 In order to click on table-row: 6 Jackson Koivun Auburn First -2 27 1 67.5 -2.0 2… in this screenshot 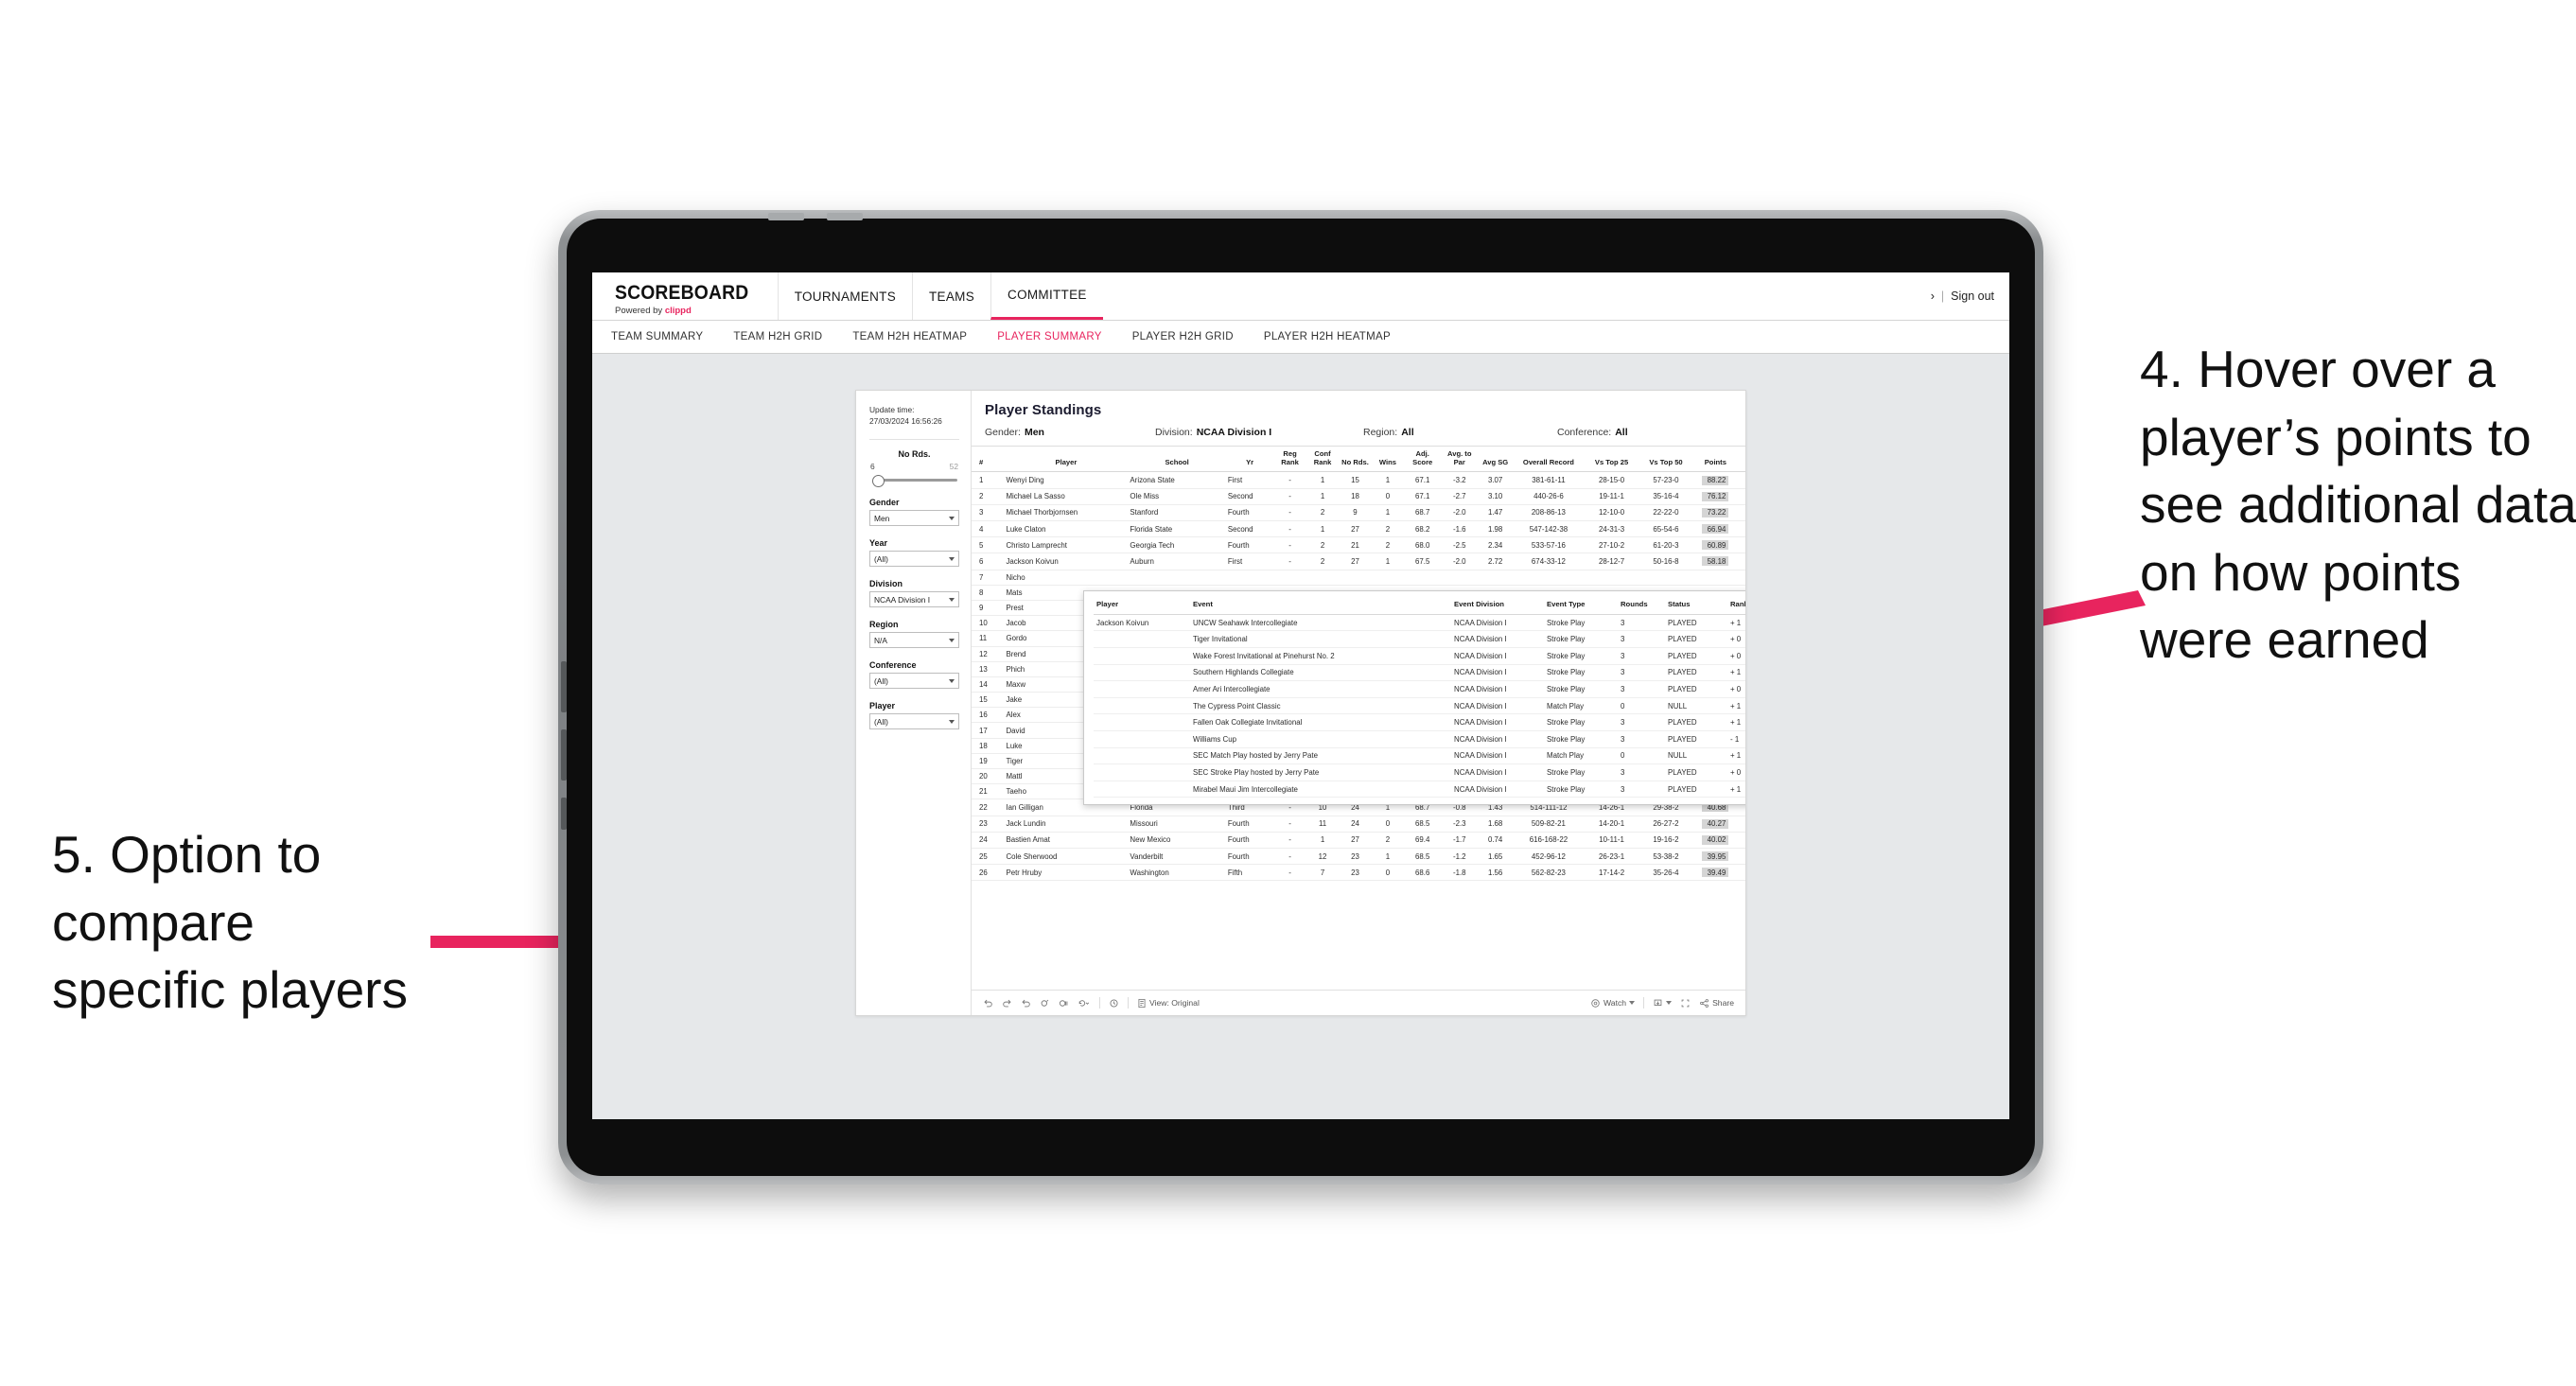, I will do `click(1358, 561)`.